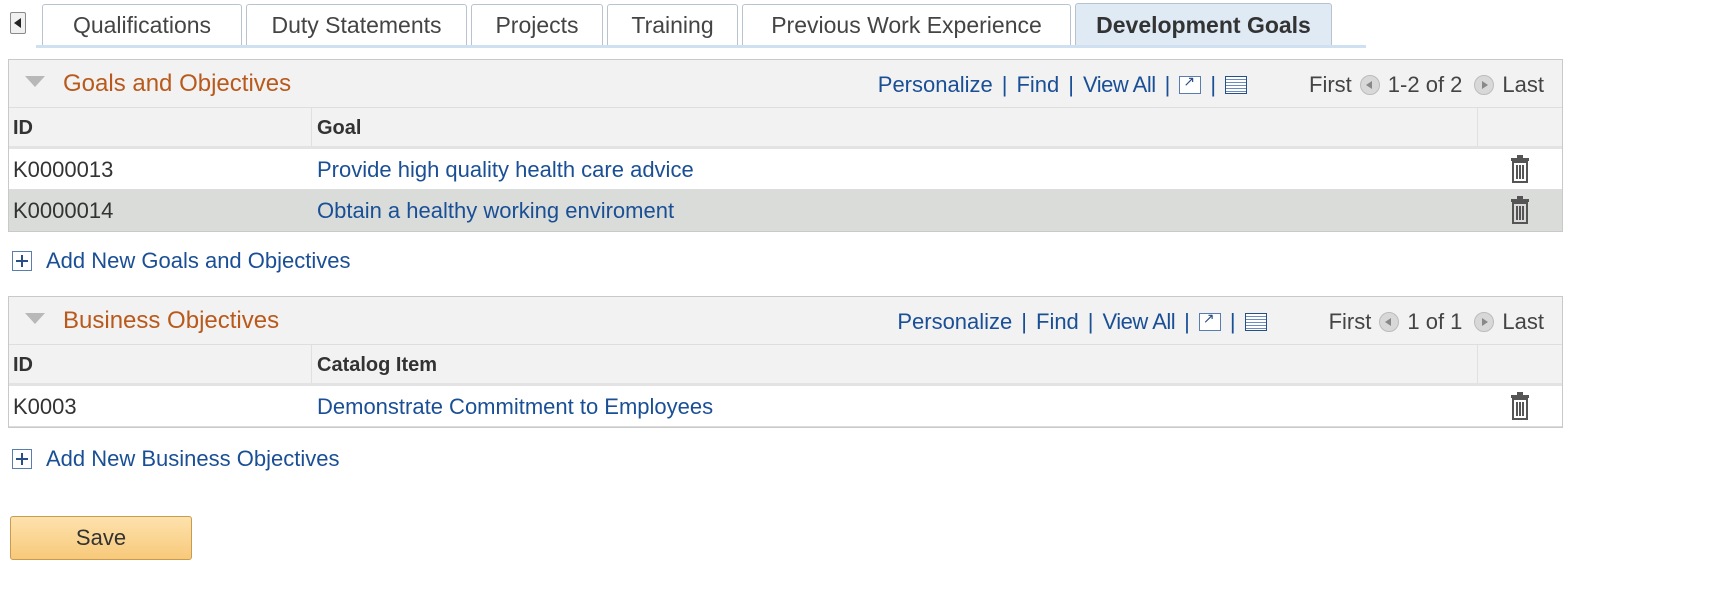  What do you see at coordinates (505, 170) in the screenshot?
I see `goal-link: Provide high quality health care advice` at bounding box center [505, 170].